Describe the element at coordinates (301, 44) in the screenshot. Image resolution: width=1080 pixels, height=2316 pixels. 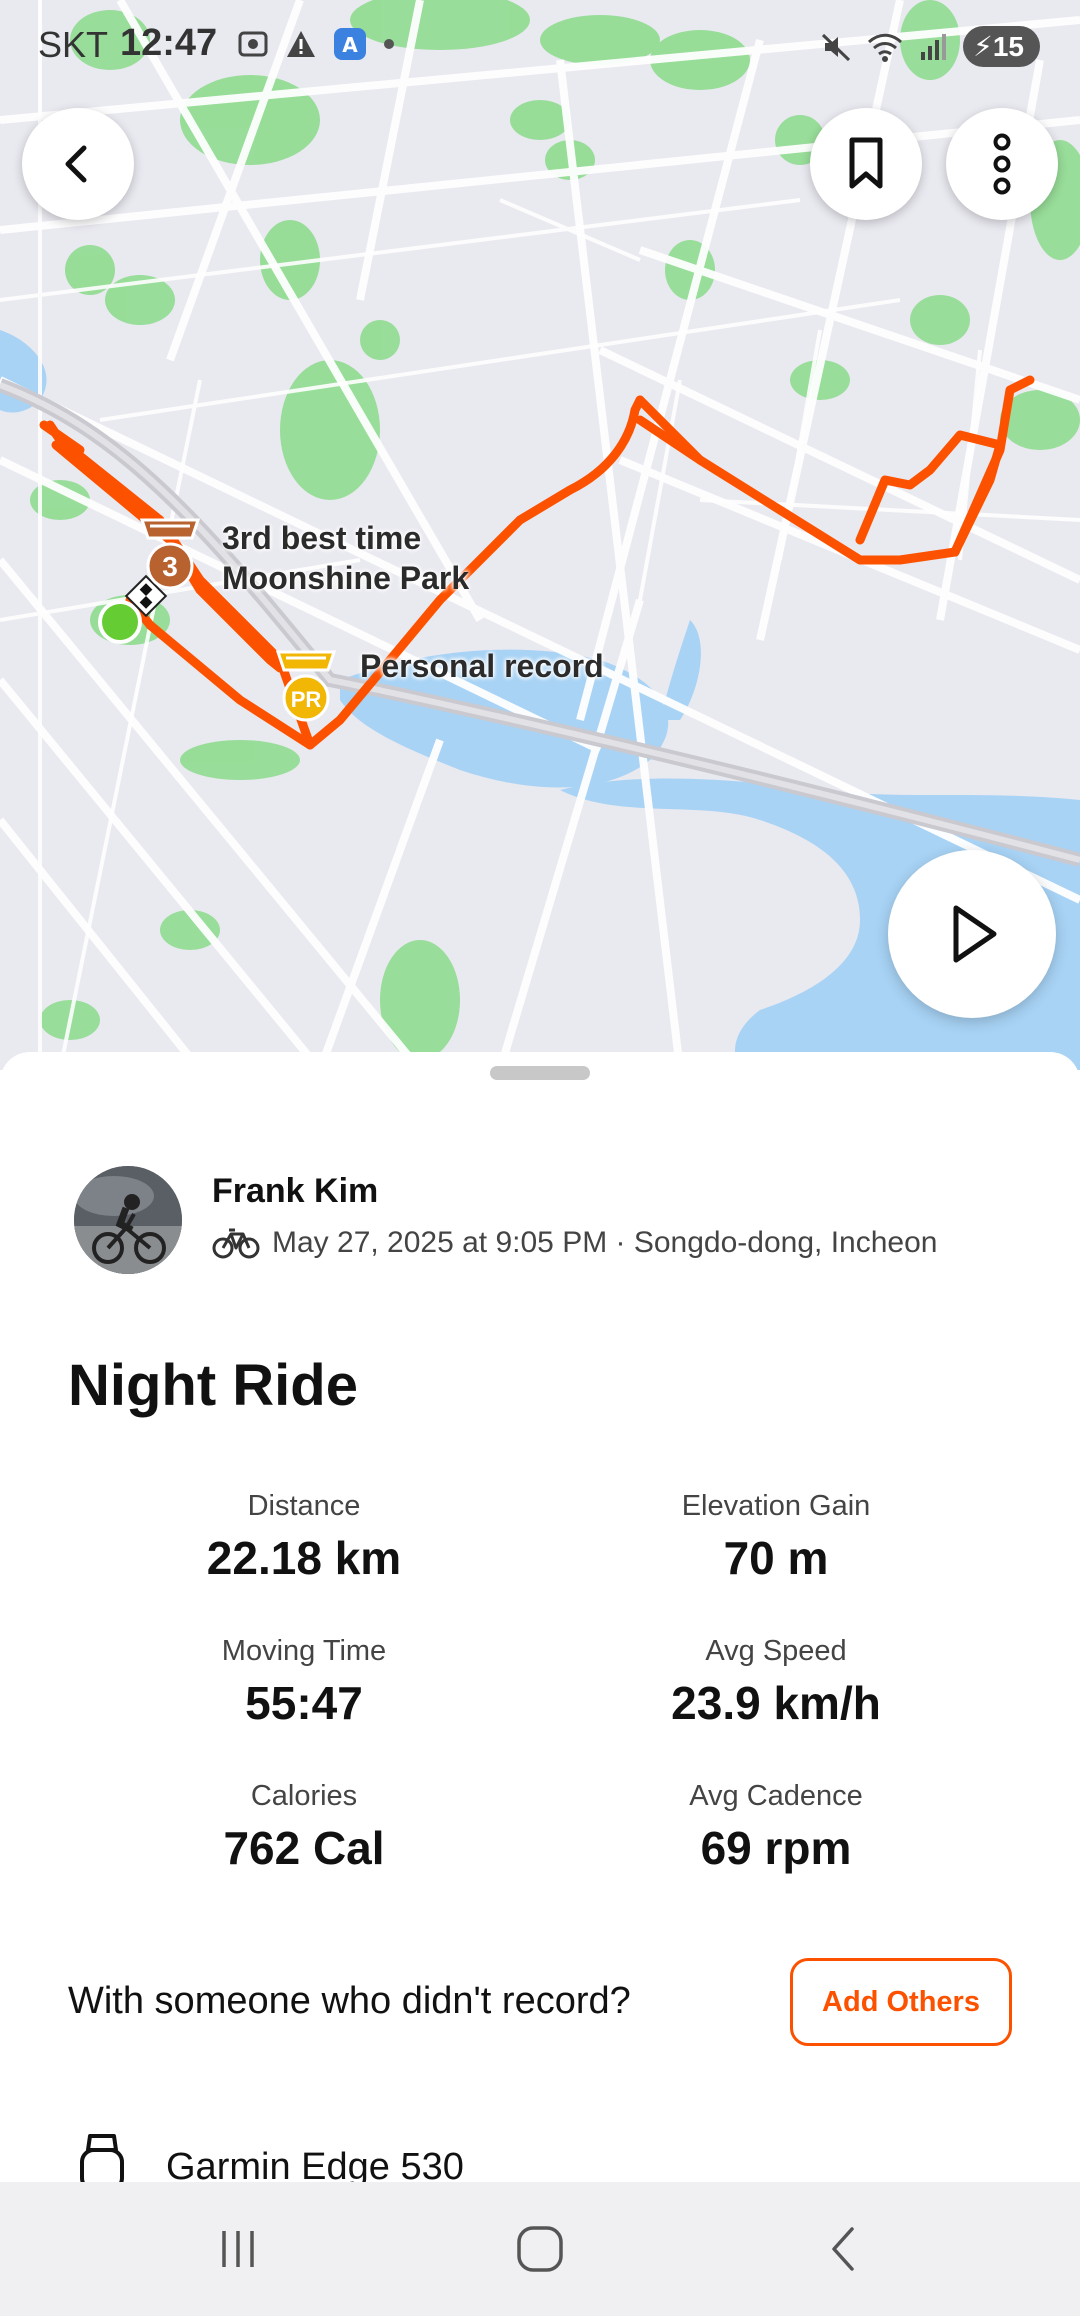
I see `warning-icon` at that location.